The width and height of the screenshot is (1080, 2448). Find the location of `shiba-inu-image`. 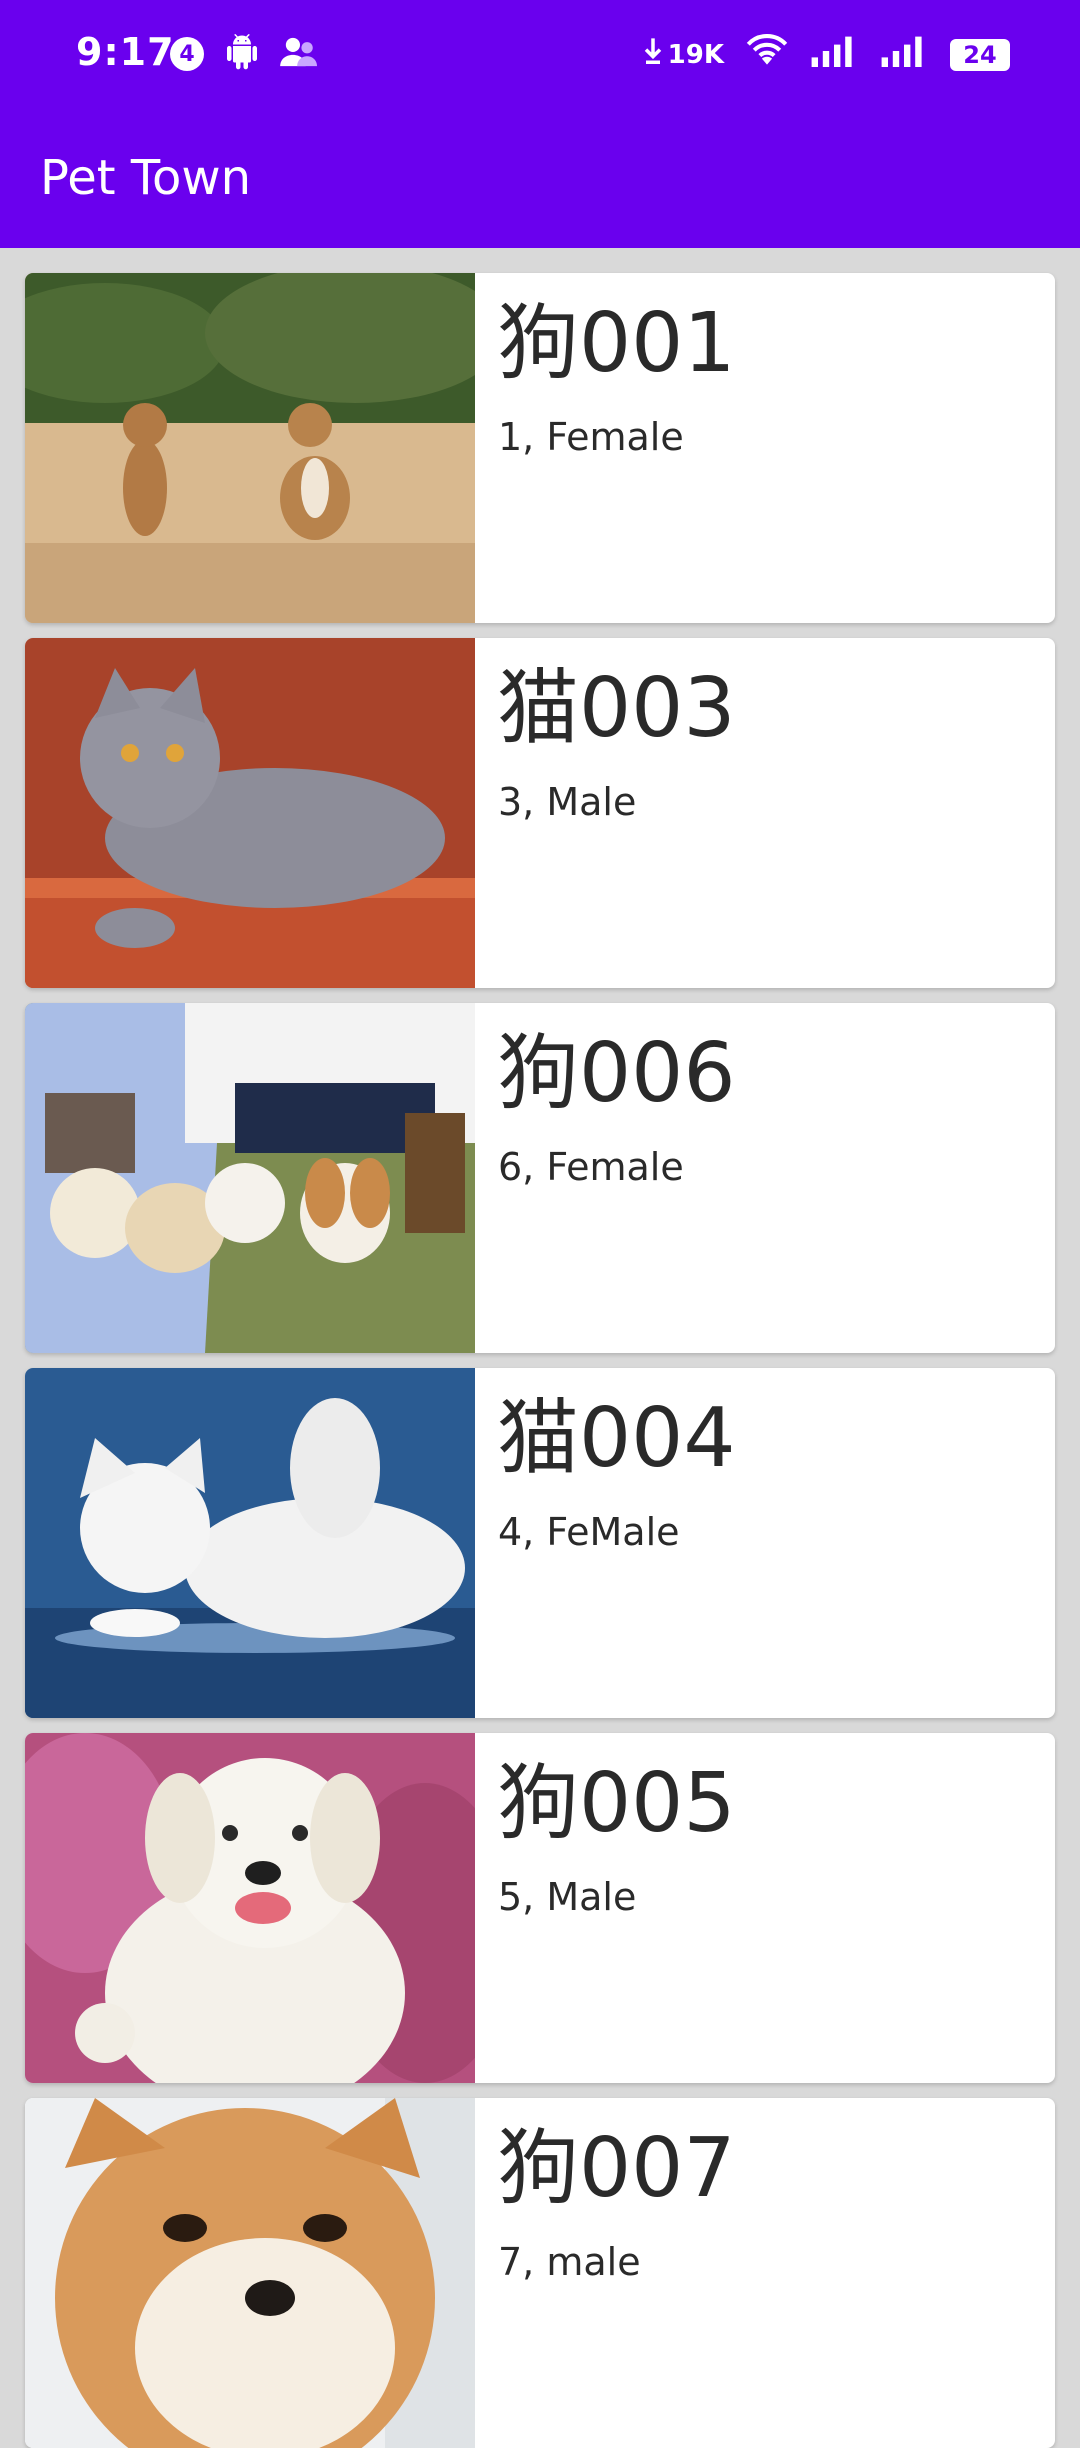

shiba-inu-image is located at coordinates (250, 2273).